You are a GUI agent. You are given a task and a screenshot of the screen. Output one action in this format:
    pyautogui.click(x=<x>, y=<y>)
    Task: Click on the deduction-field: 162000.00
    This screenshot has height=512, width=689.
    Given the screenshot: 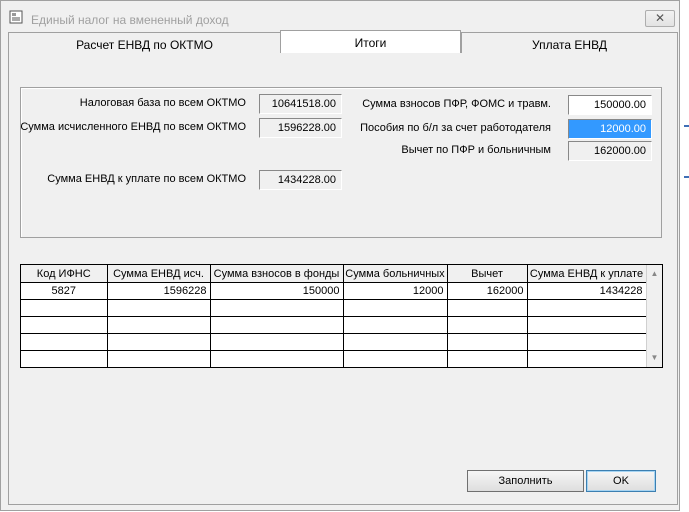 What is the action you would take?
    pyautogui.click(x=610, y=151)
    